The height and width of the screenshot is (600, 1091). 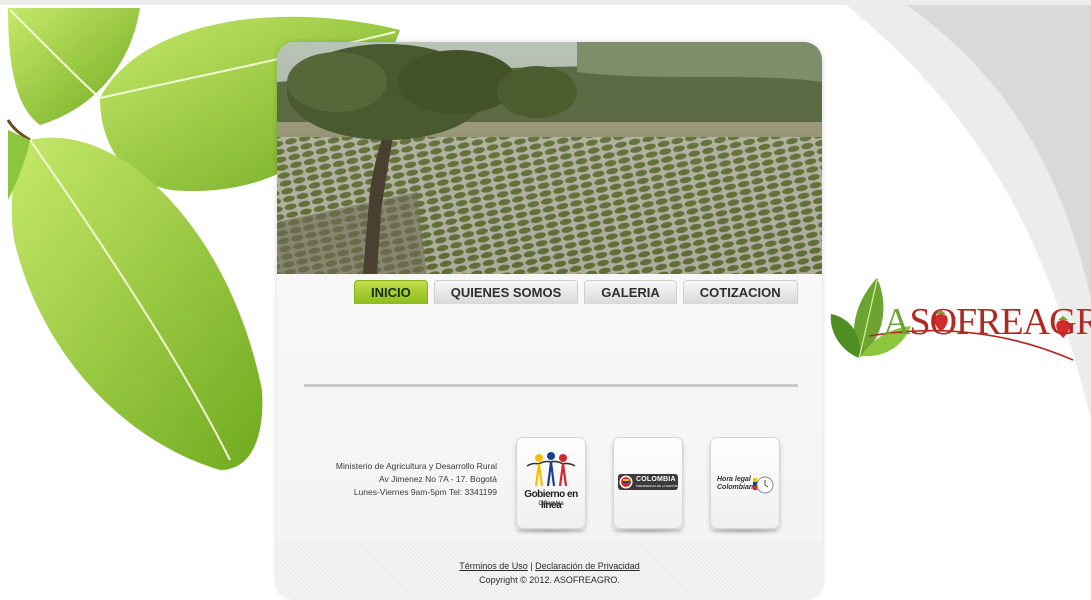 What do you see at coordinates (545, 2) in the screenshot?
I see `top-border` at bounding box center [545, 2].